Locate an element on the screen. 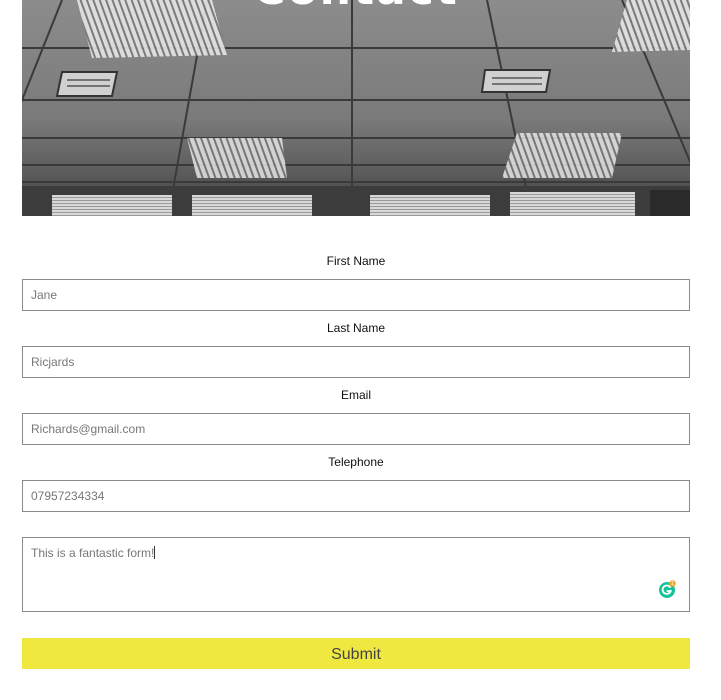 This screenshot has width=721, height=700. last-name-label: Last Name is located at coordinates (356, 328).